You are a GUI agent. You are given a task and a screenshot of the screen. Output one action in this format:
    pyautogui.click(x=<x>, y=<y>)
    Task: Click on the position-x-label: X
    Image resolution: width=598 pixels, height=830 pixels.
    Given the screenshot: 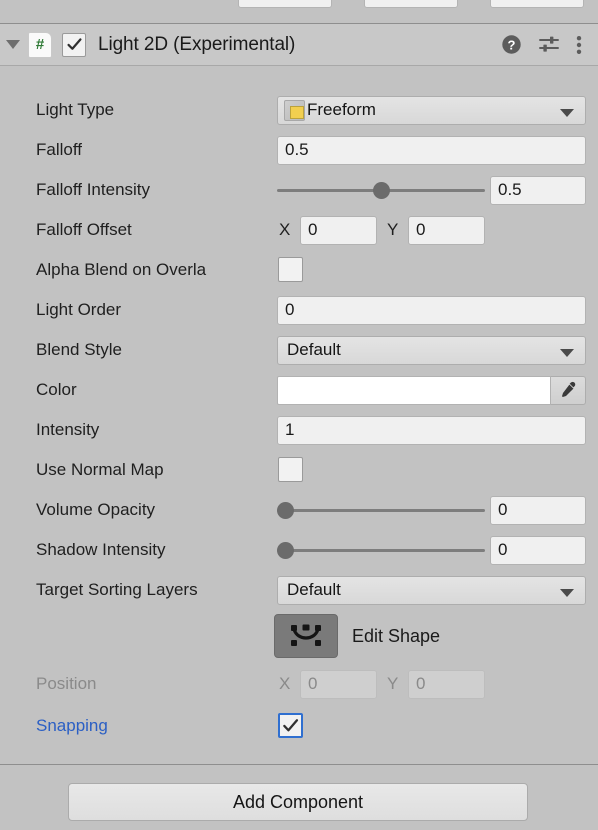 What is the action you would take?
    pyautogui.click(x=285, y=683)
    